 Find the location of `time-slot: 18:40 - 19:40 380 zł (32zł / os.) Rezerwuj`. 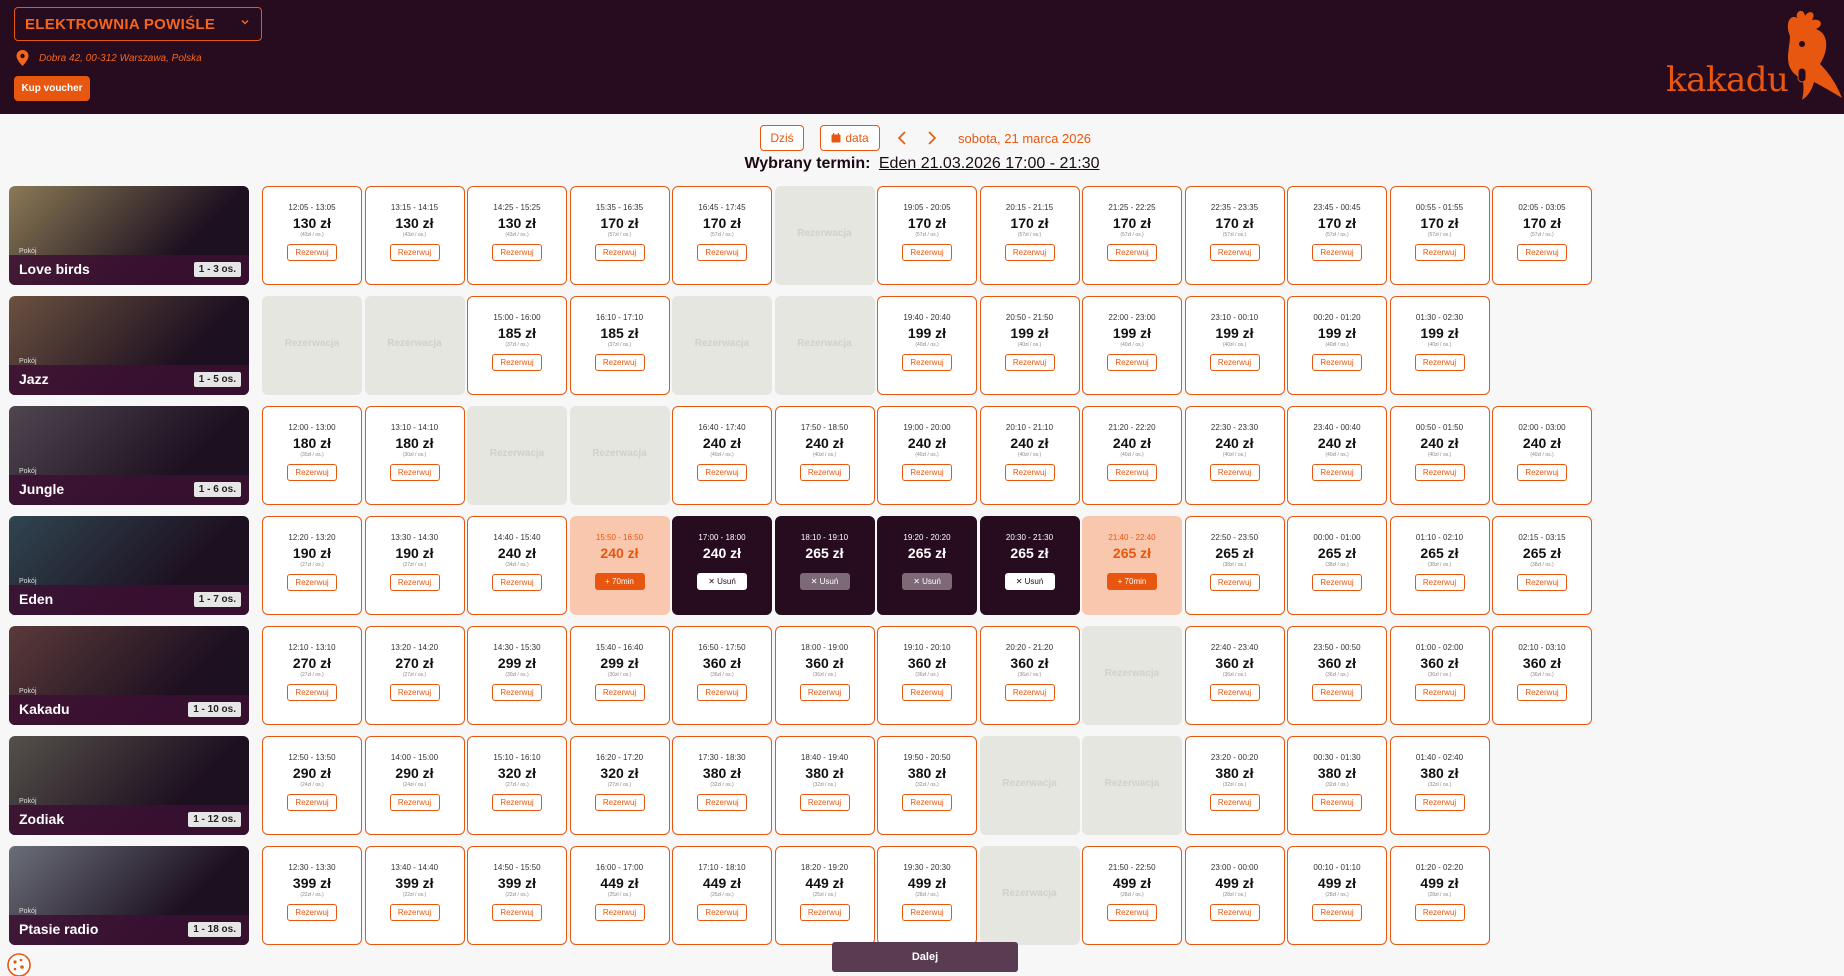

time-slot: 18:40 - 19:40 380 zł (32zł / os.) Rezerwuj is located at coordinates (824, 785).